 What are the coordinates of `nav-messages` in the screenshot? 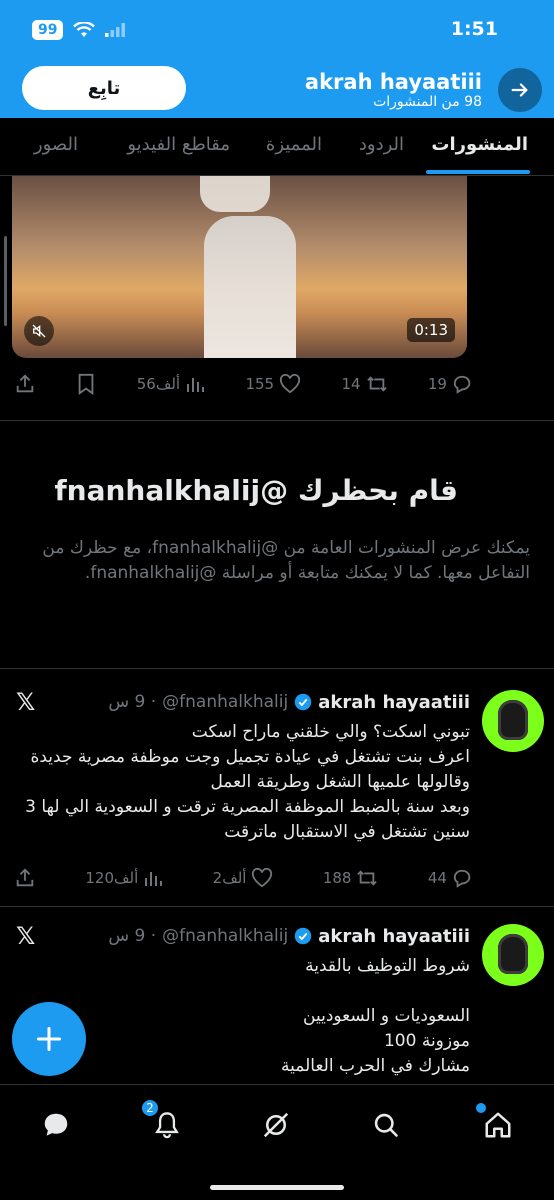 It's located at (56, 1125).